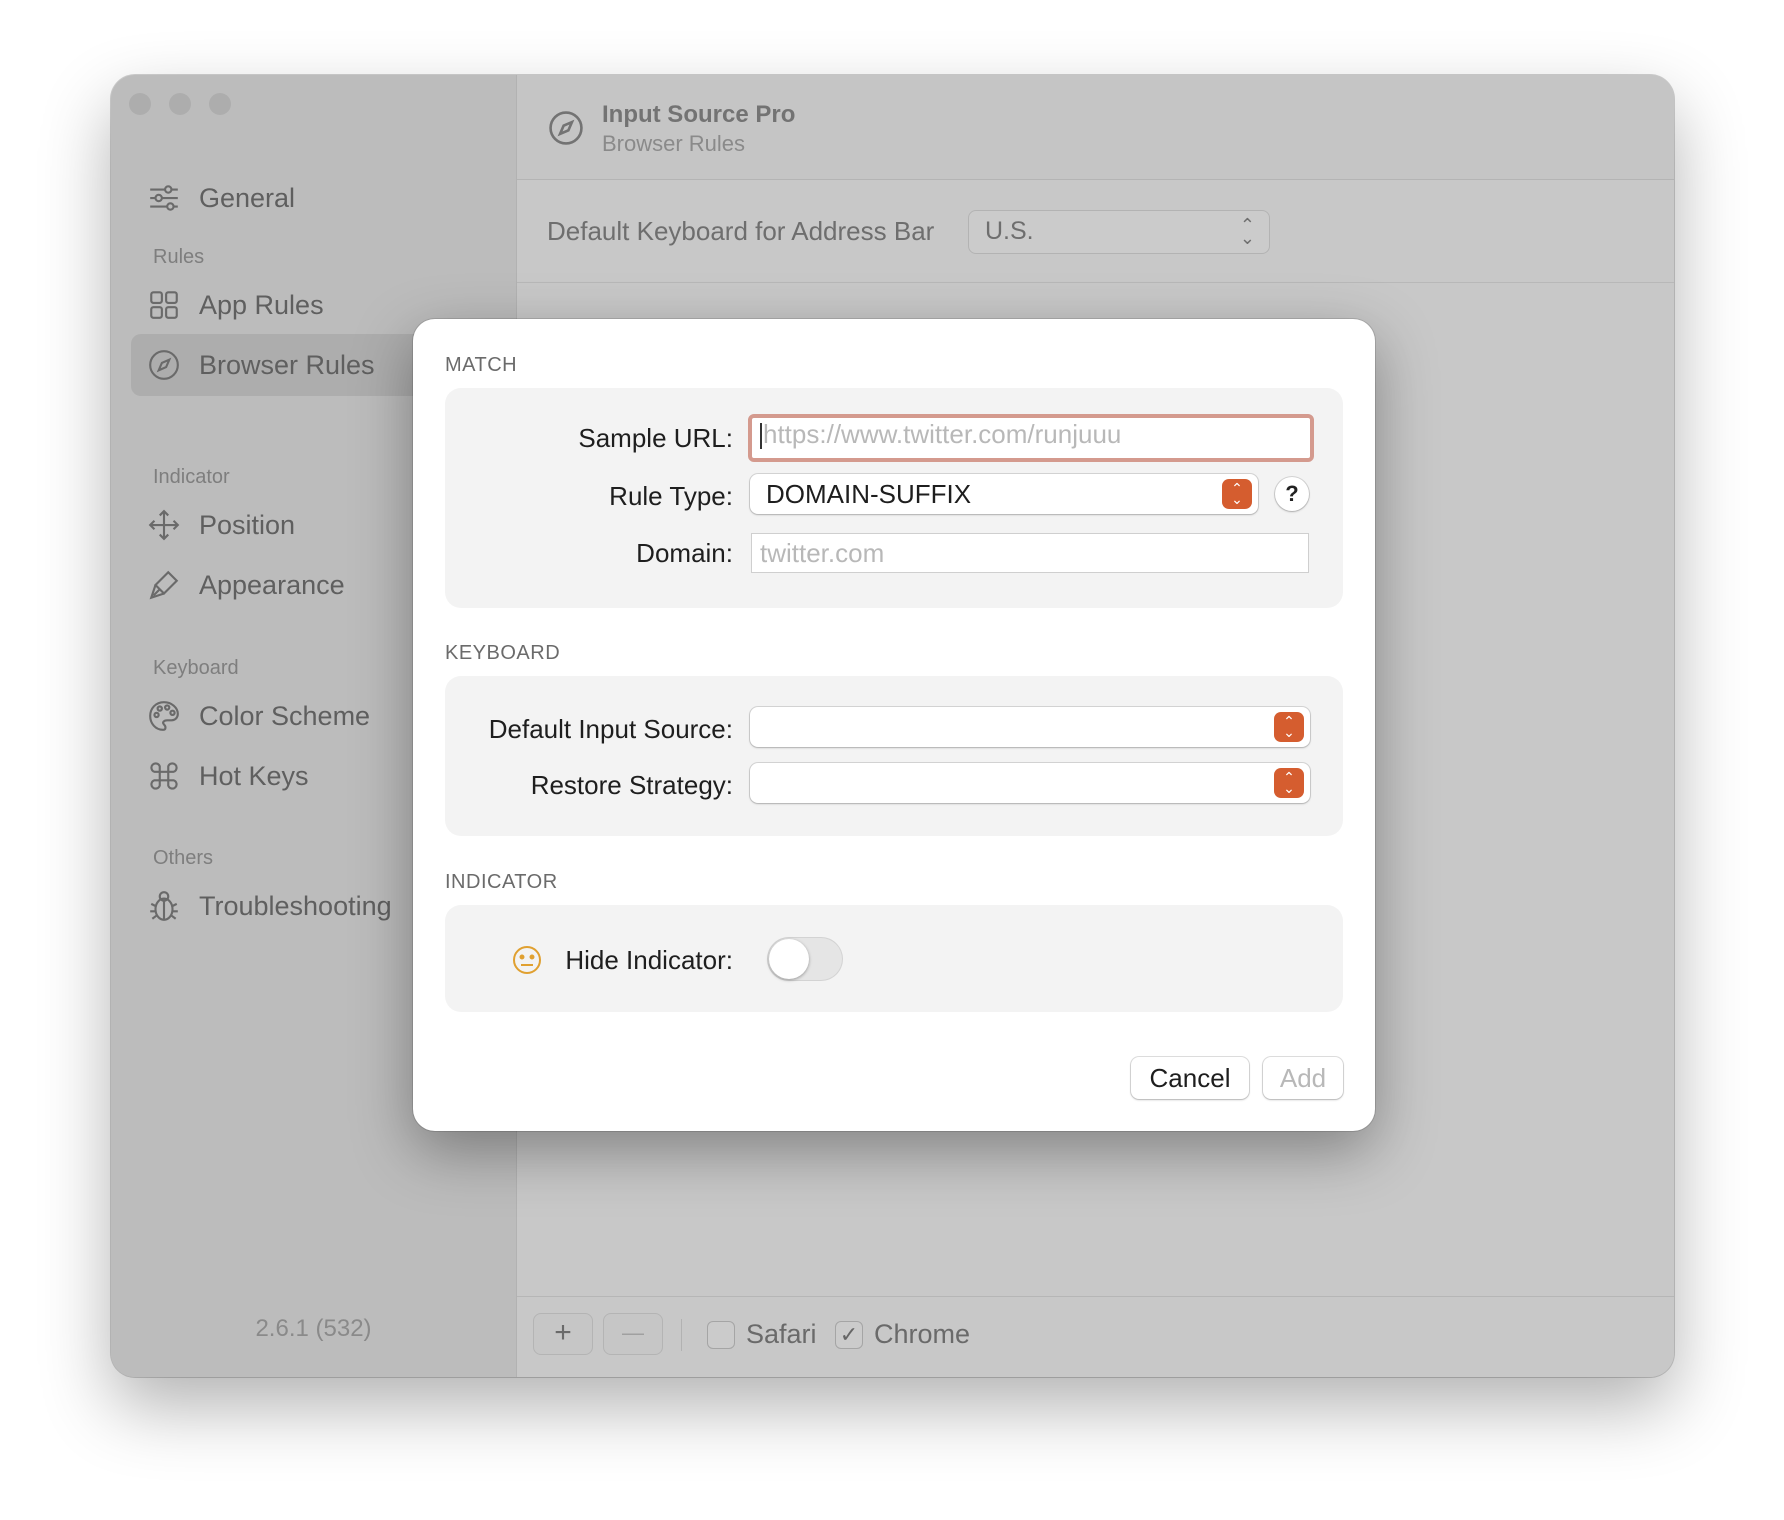 This screenshot has height=1520, width=1784. I want to click on rule-type-value: DOMAIN-SUFFIX, so click(869, 494).